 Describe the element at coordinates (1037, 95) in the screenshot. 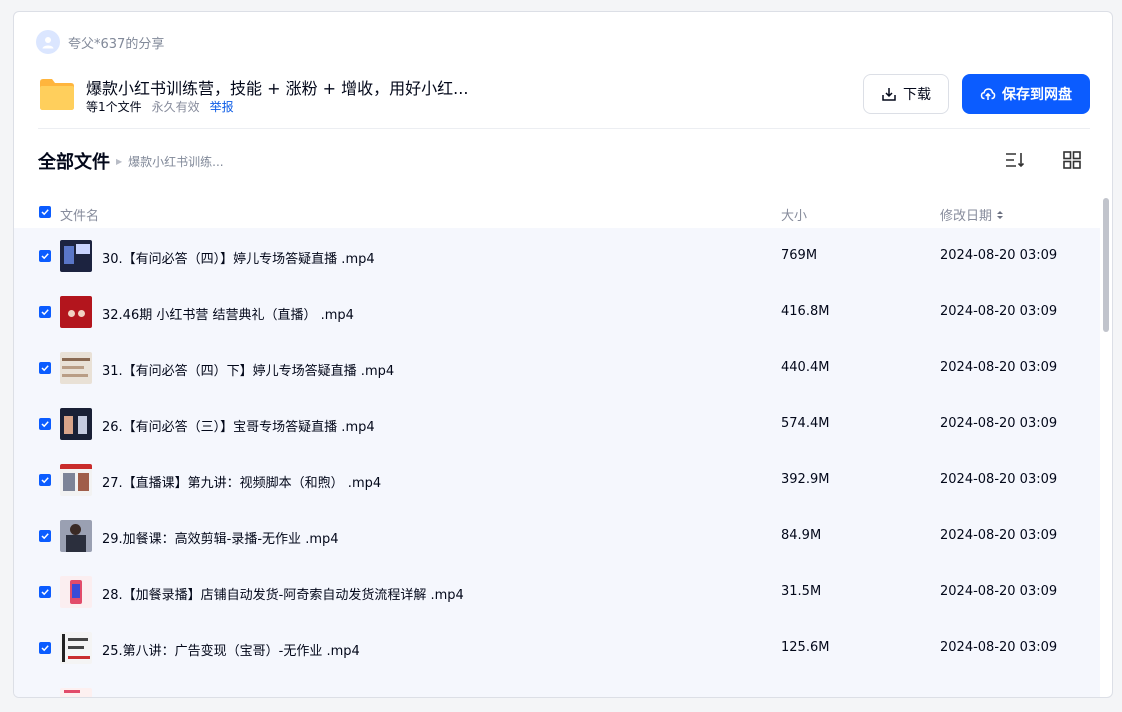

I see `save-label: 保存到网盘` at that location.